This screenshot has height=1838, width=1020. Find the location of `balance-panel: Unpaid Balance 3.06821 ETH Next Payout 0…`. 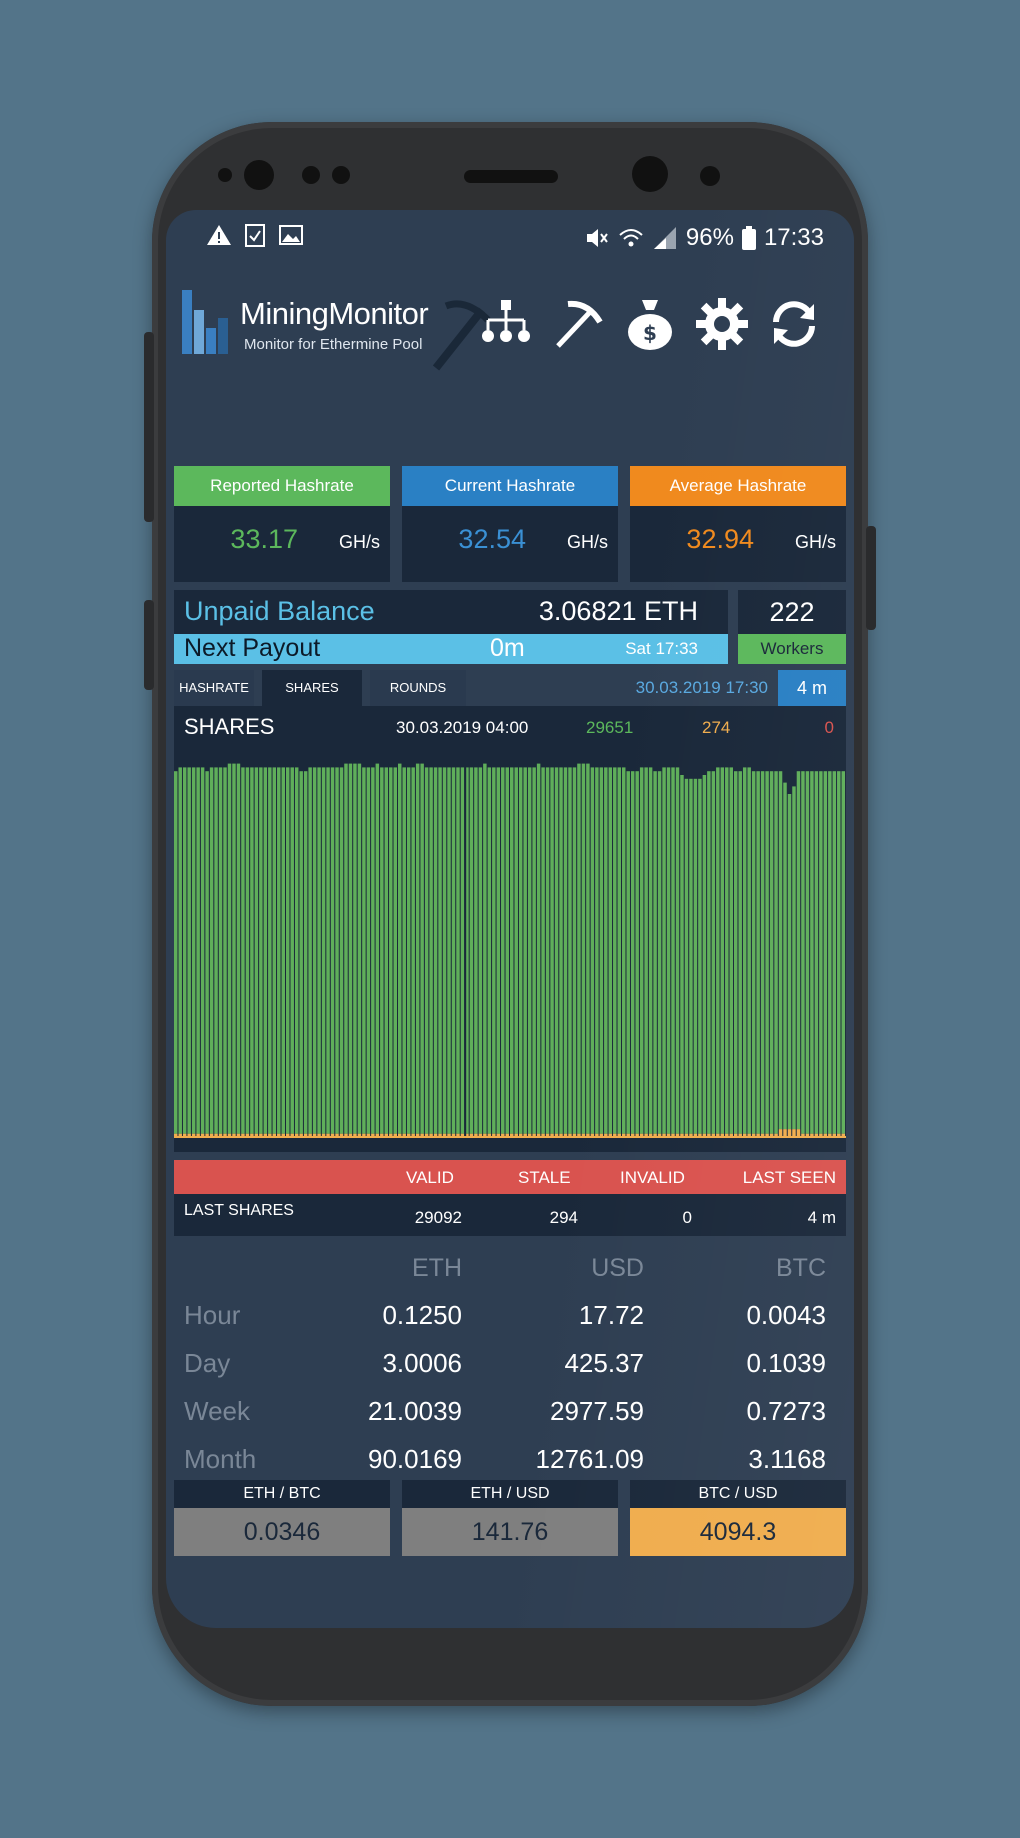

balance-panel: Unpaid Balance 3.06821 ETH Next Payout 0… is located at coordinates (451, 627).